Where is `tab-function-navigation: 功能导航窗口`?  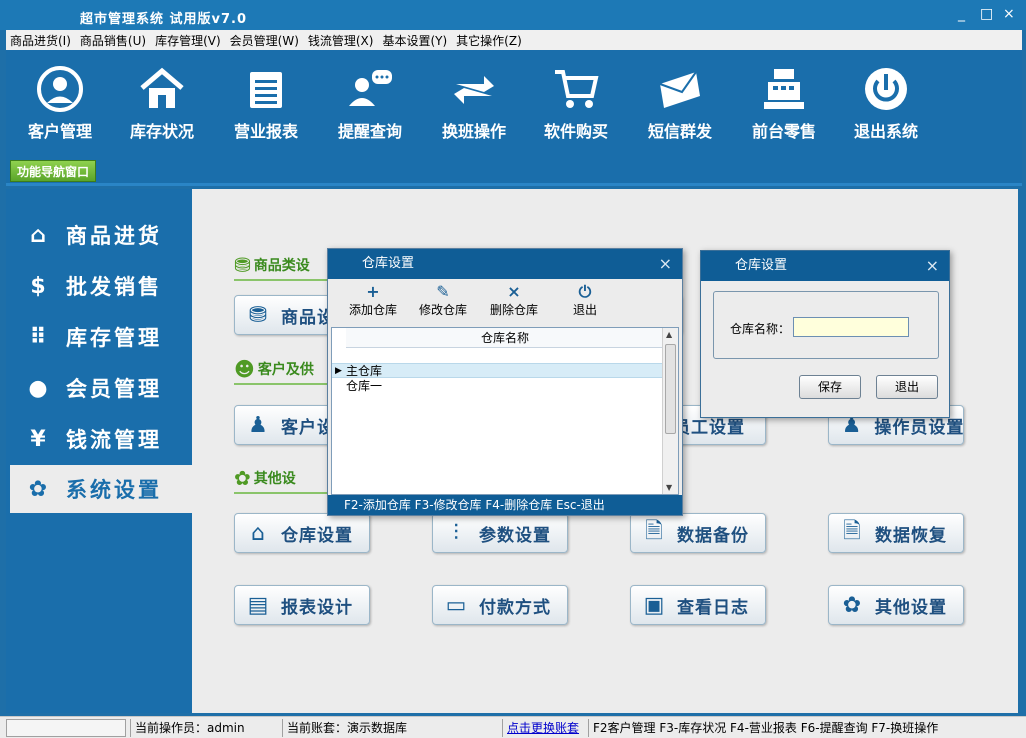 tab-function-navigation: 功能导航窗口 is located at coordinates (53, 171).